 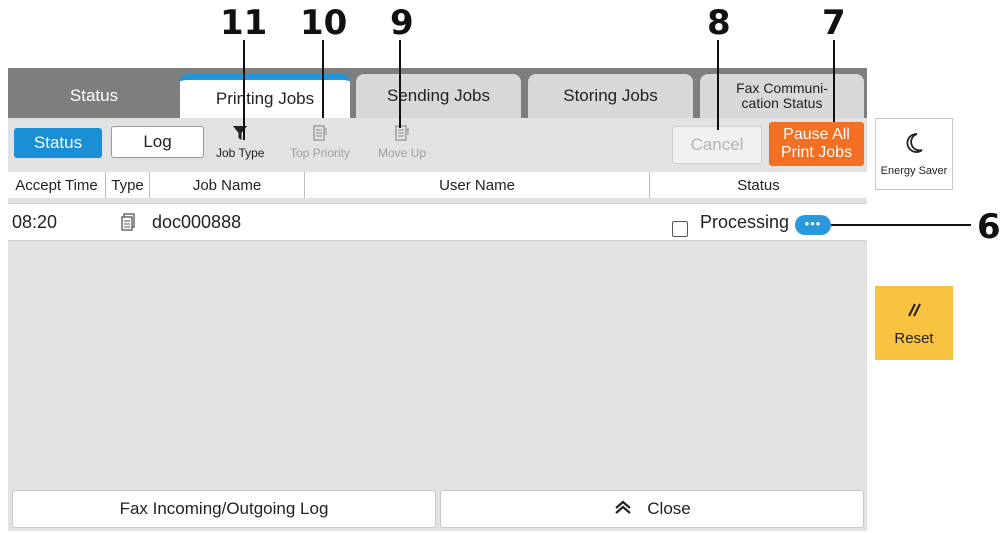 I want to click on status-cell: Processing, so click(x=745, y=221).